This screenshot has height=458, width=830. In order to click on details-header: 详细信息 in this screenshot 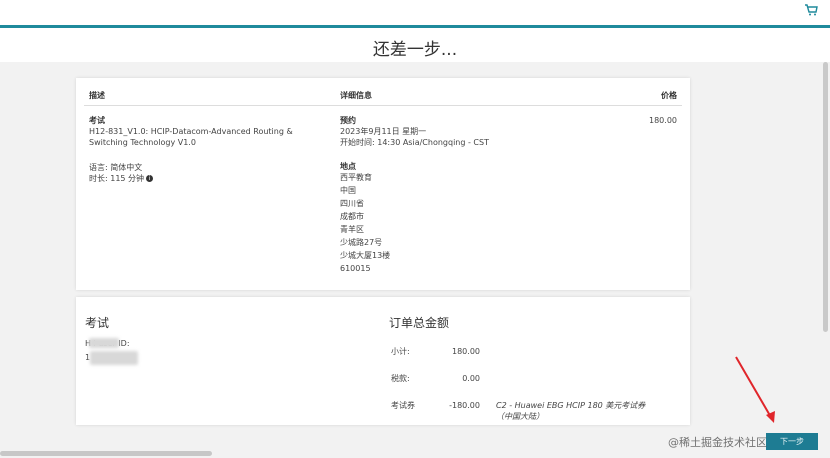, I will do `click(356, 95)`.